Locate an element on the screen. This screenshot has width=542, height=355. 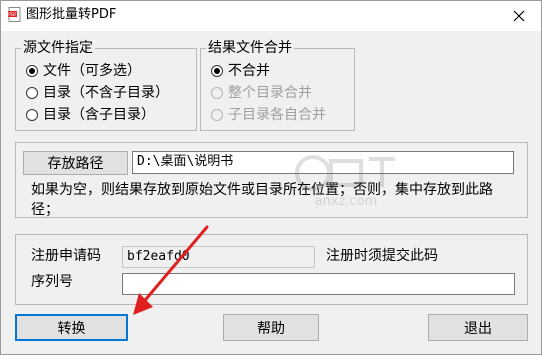
window-title: 图形批量转PDF is located at coordinates (71, 14).